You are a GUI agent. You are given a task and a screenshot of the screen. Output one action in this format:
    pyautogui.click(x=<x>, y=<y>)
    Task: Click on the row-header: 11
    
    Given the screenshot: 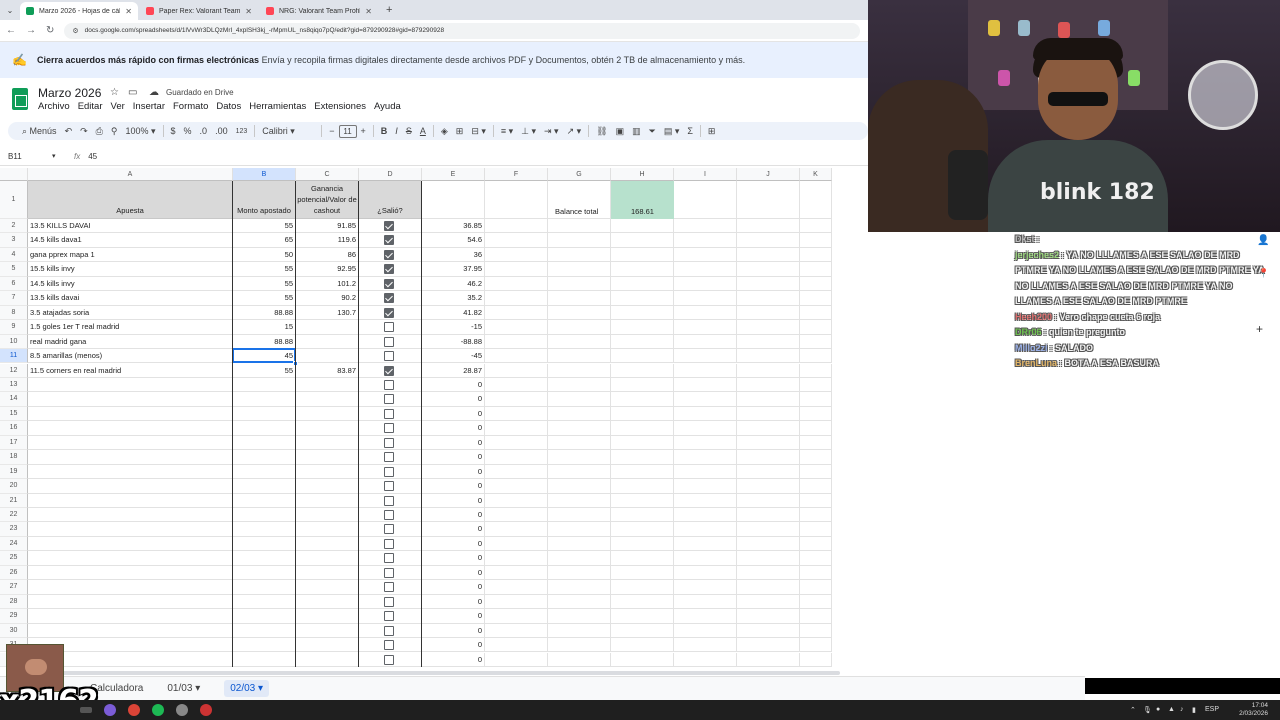 What is the action you would take?
    pyautogui.click(x=14, y=356)
    